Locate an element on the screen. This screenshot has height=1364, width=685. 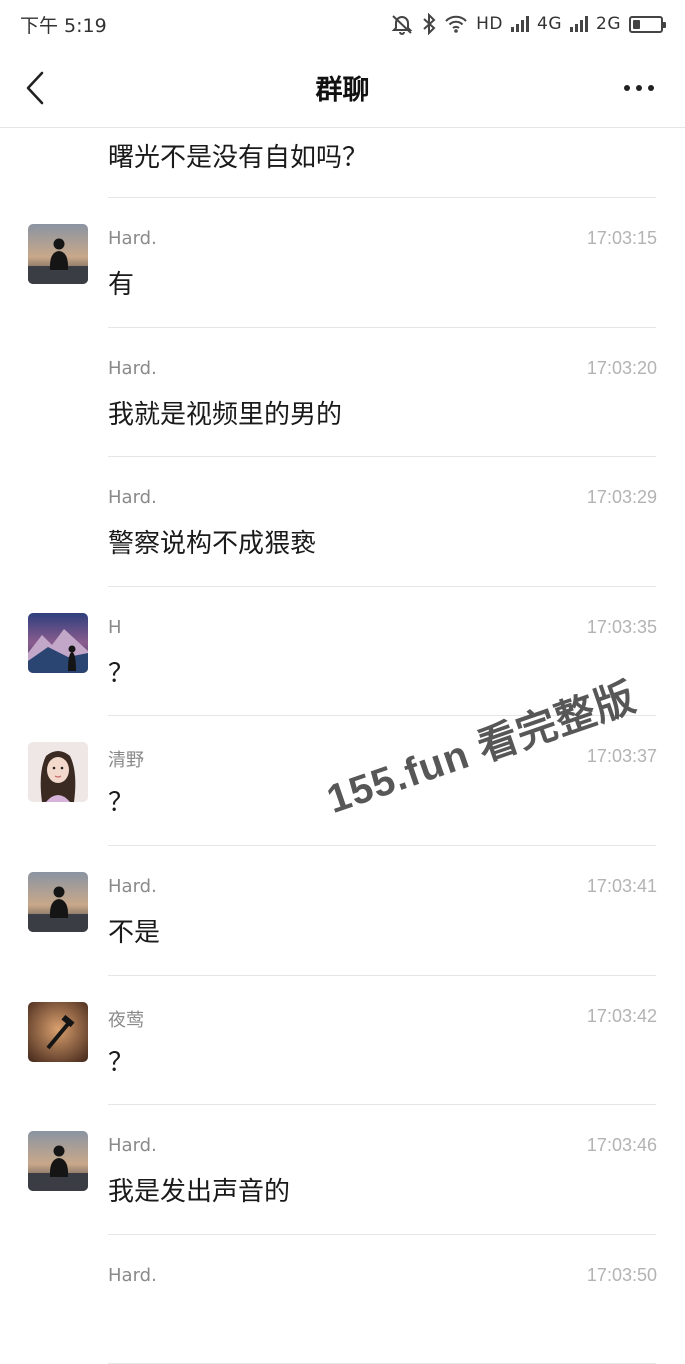
message-time: 17:03:15 is located at coordinates (621, 238).